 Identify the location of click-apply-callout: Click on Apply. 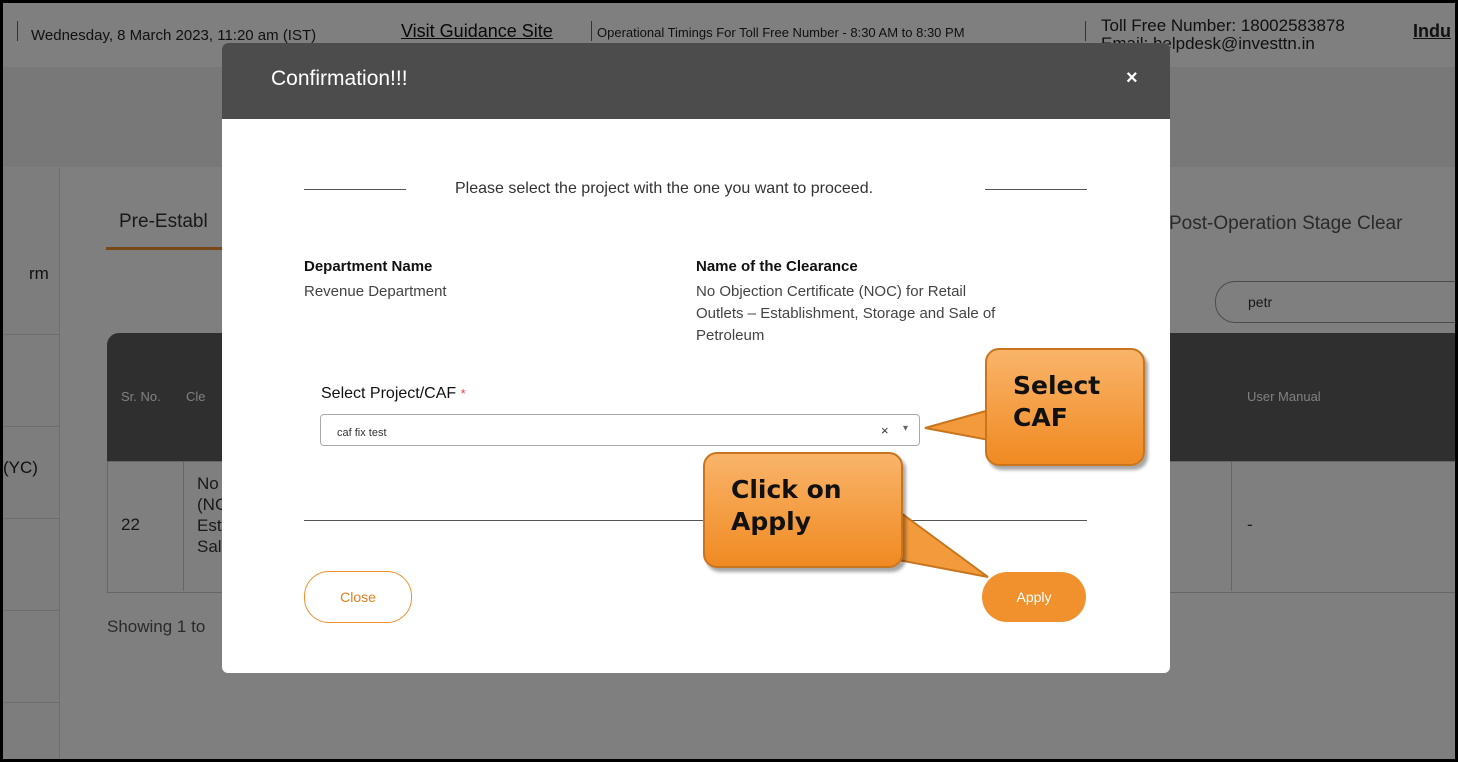
(803, 510).